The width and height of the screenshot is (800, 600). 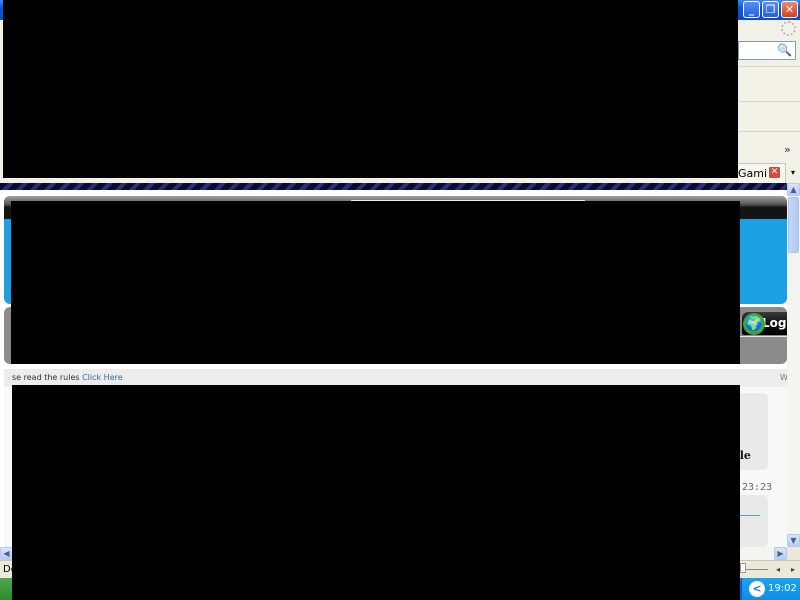 What do you see at coordinates (780, 553) in the screenshot?
I see `scroll-right-button: ▶` at bounding box center [780, 553].